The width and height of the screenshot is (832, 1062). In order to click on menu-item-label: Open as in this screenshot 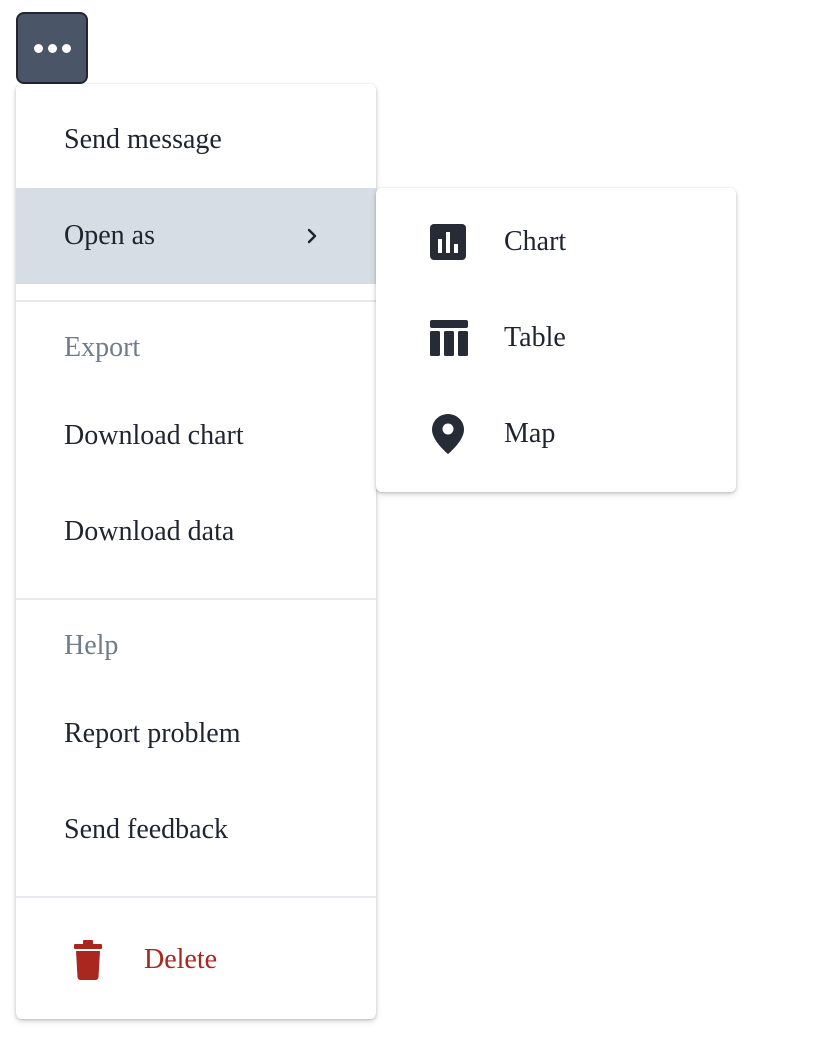, I will do `click(109, 235)`.